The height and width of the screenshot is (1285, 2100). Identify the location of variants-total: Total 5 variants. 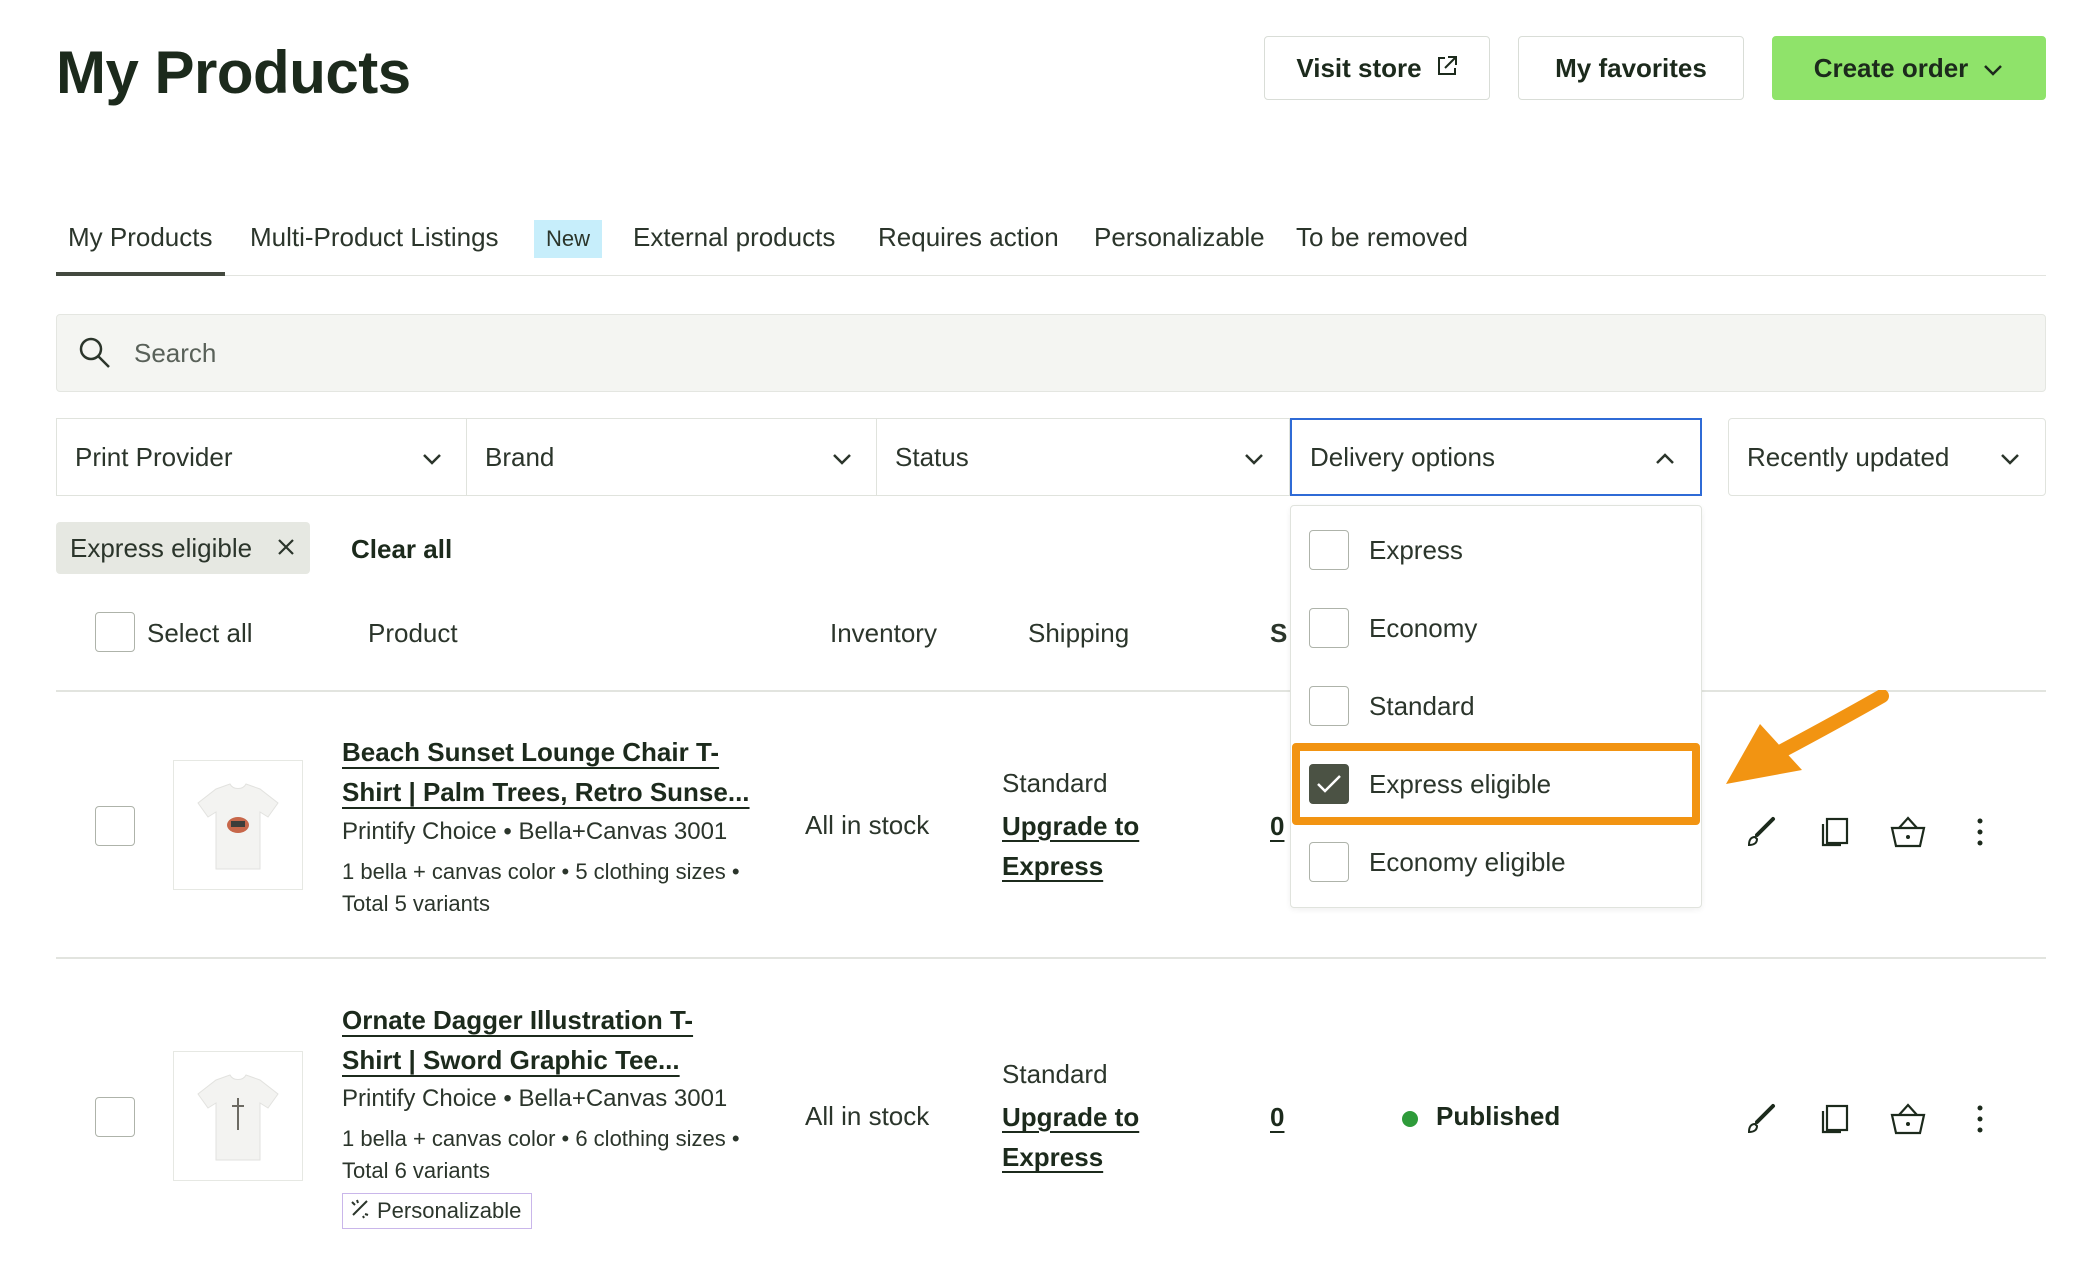
(416, 903).